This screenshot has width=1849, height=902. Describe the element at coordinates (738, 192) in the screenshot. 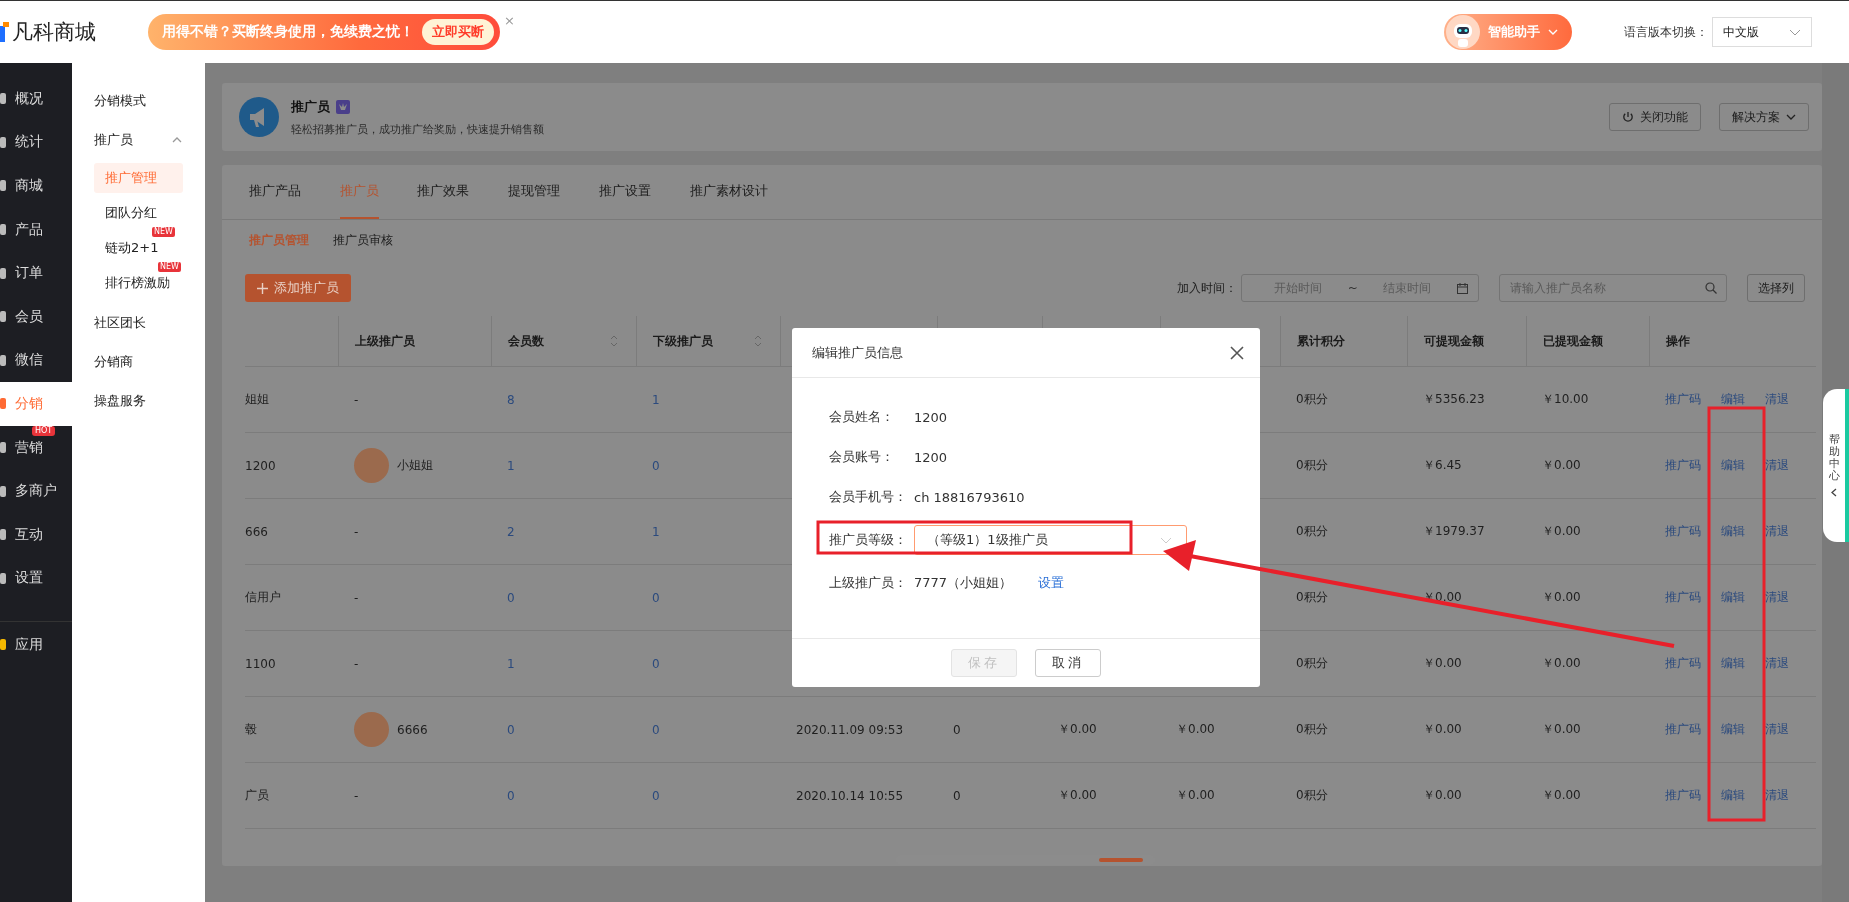

I see `tab: 推广素材设计` at that location.